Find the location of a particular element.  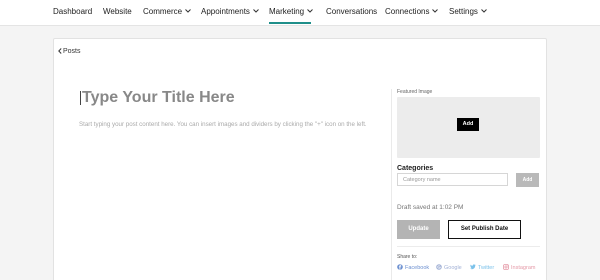

share-google-label: Google is located at coordinates (453, 268).